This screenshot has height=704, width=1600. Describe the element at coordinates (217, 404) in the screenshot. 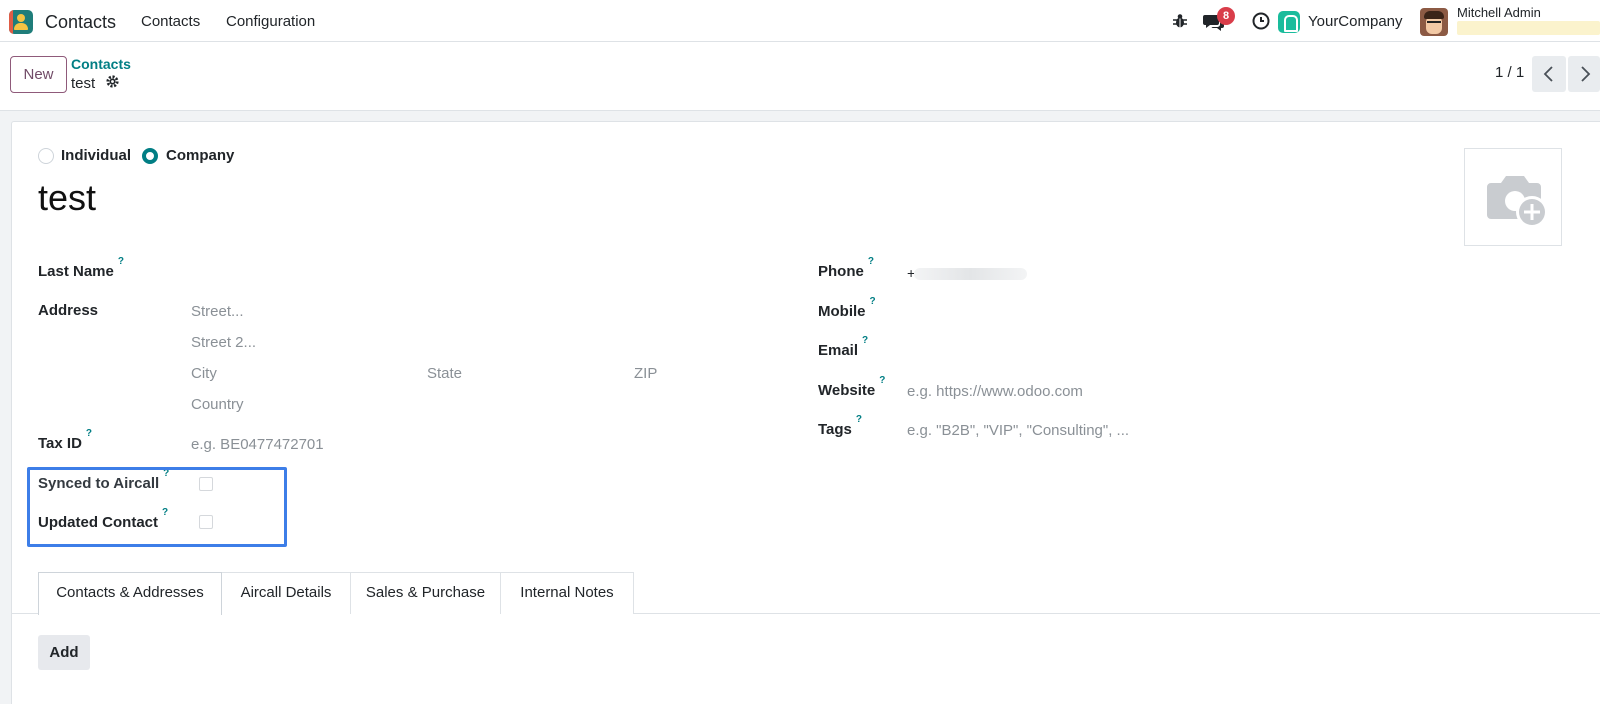

I see `country-input: Country` at that location.